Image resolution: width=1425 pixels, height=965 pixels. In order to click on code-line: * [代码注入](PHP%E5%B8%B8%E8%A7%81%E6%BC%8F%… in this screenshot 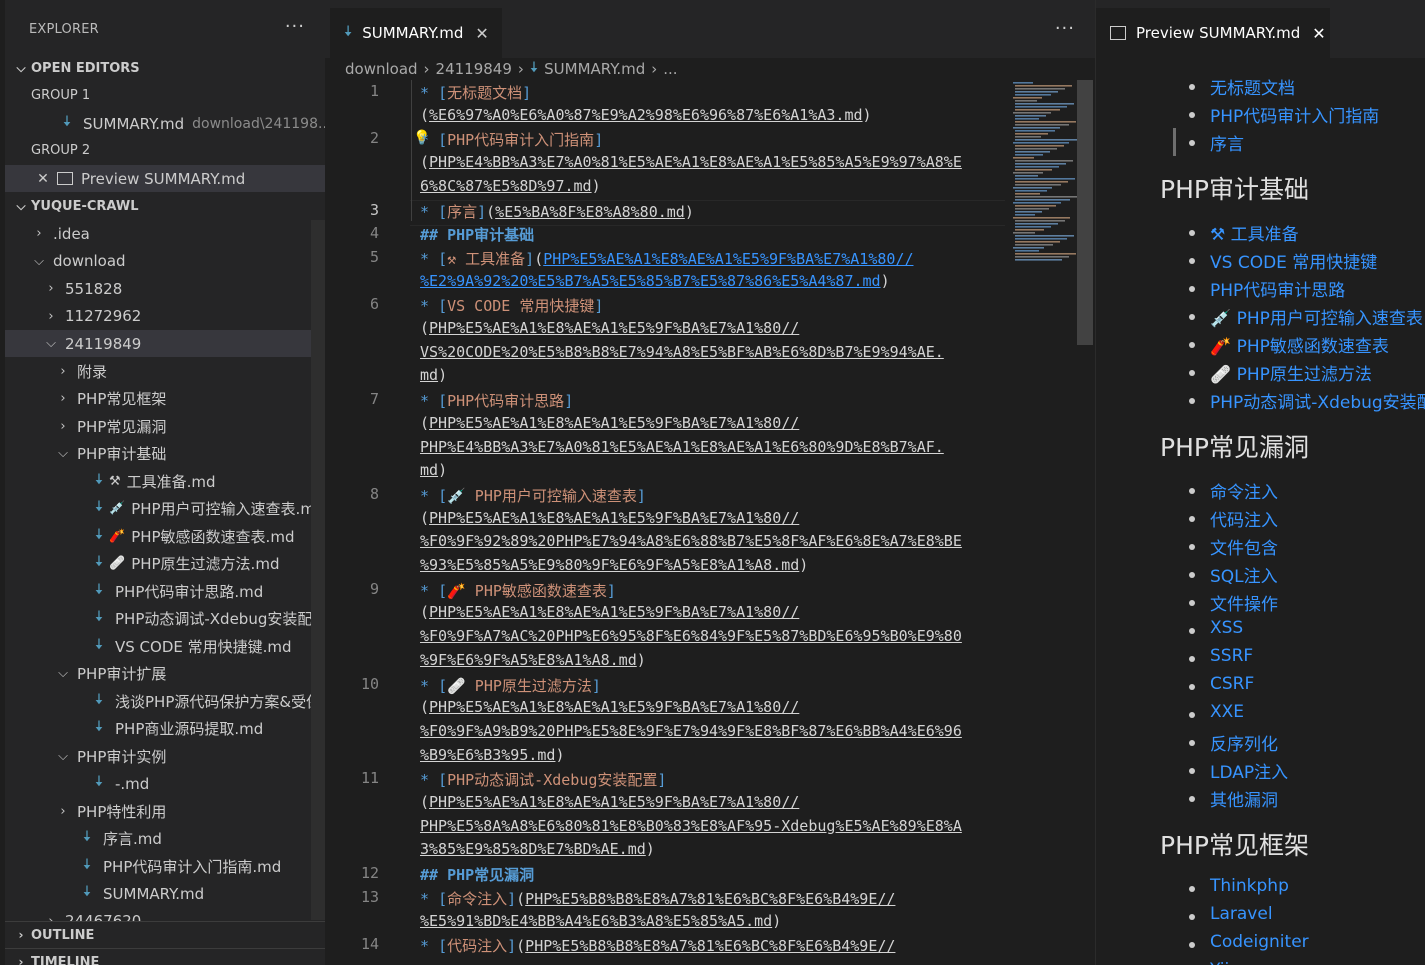, I will do `click(657, 945)`.